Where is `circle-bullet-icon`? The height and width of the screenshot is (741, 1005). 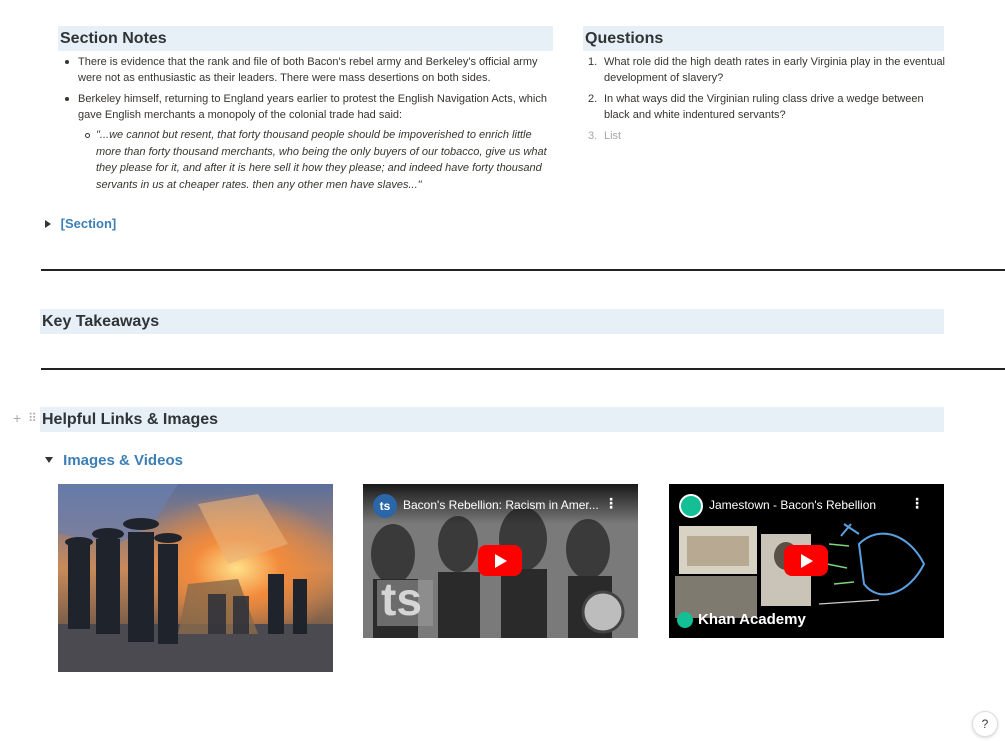
circle-bullet-icon is located at coordinates (87, 135).